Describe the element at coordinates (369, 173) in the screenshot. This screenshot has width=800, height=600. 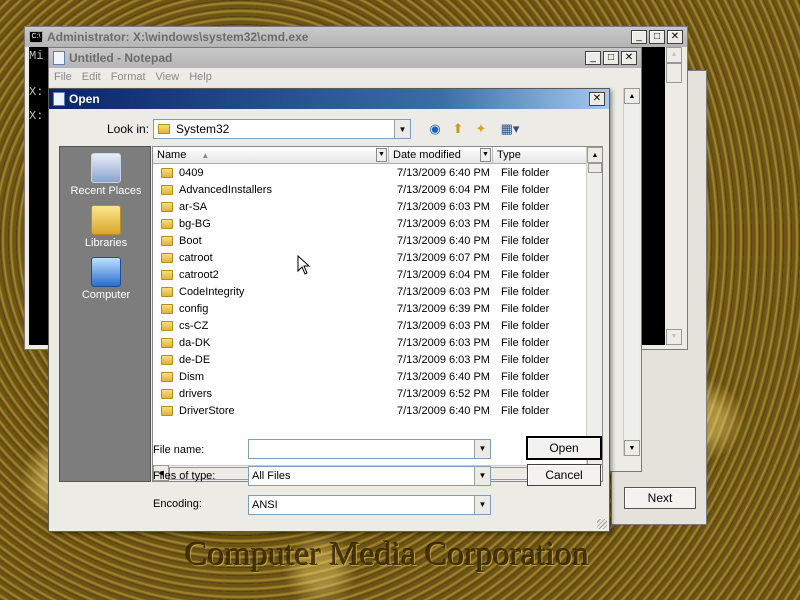
I see `file-row: 0409 7/13/2009 6:40 PM File folder` at that location.